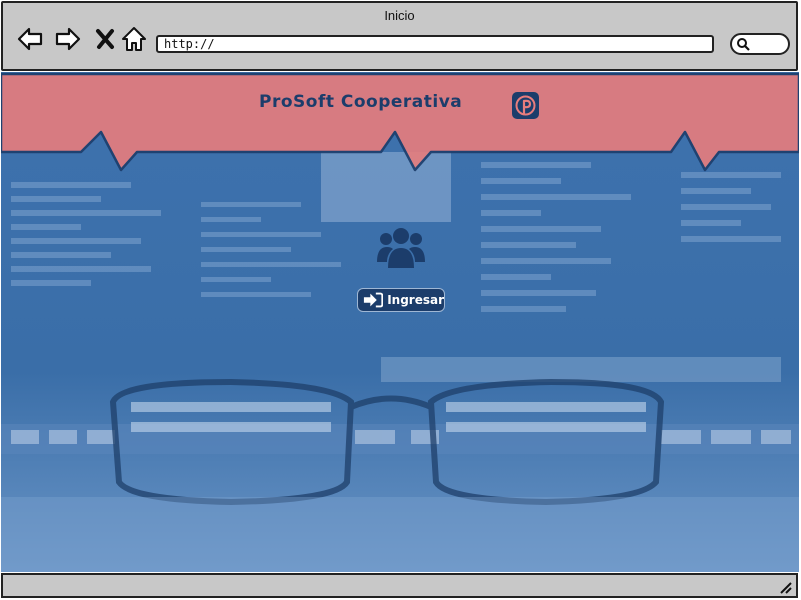  Describe the element at coordinates (435, 44) in the screenshot. I see `address-bar: http://` at that location.